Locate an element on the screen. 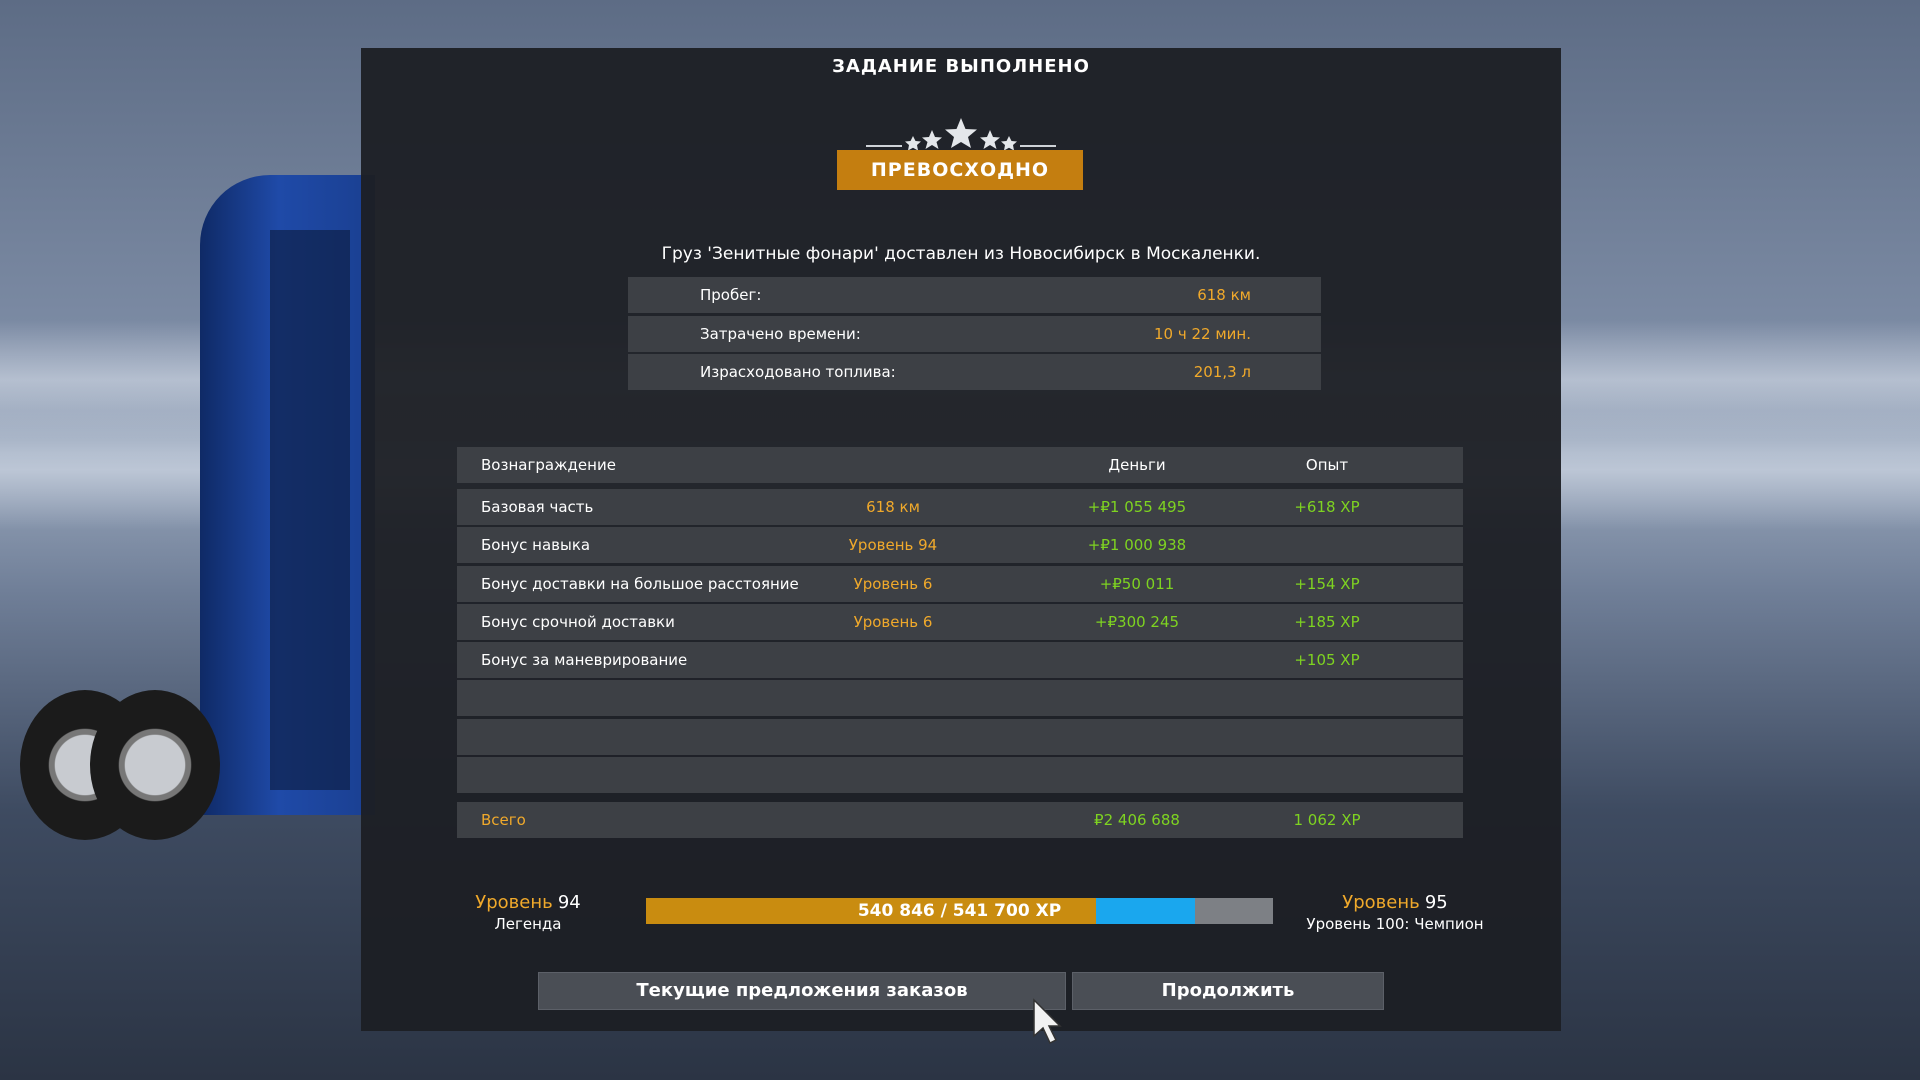 The height and width of the screenshot is (1080, 1920). next-milestone: Уровень 100: Чемпион is located at coordinates (1395, 924).